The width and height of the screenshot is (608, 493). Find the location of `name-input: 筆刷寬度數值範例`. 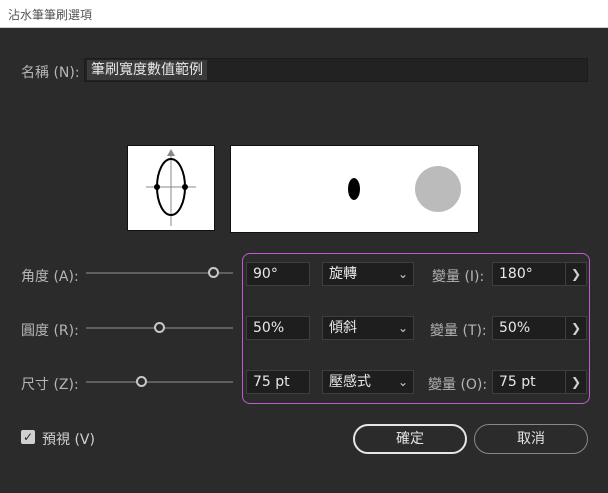

name-input: 筆刷寬度數值範例 is located at coordinates (336, 70).